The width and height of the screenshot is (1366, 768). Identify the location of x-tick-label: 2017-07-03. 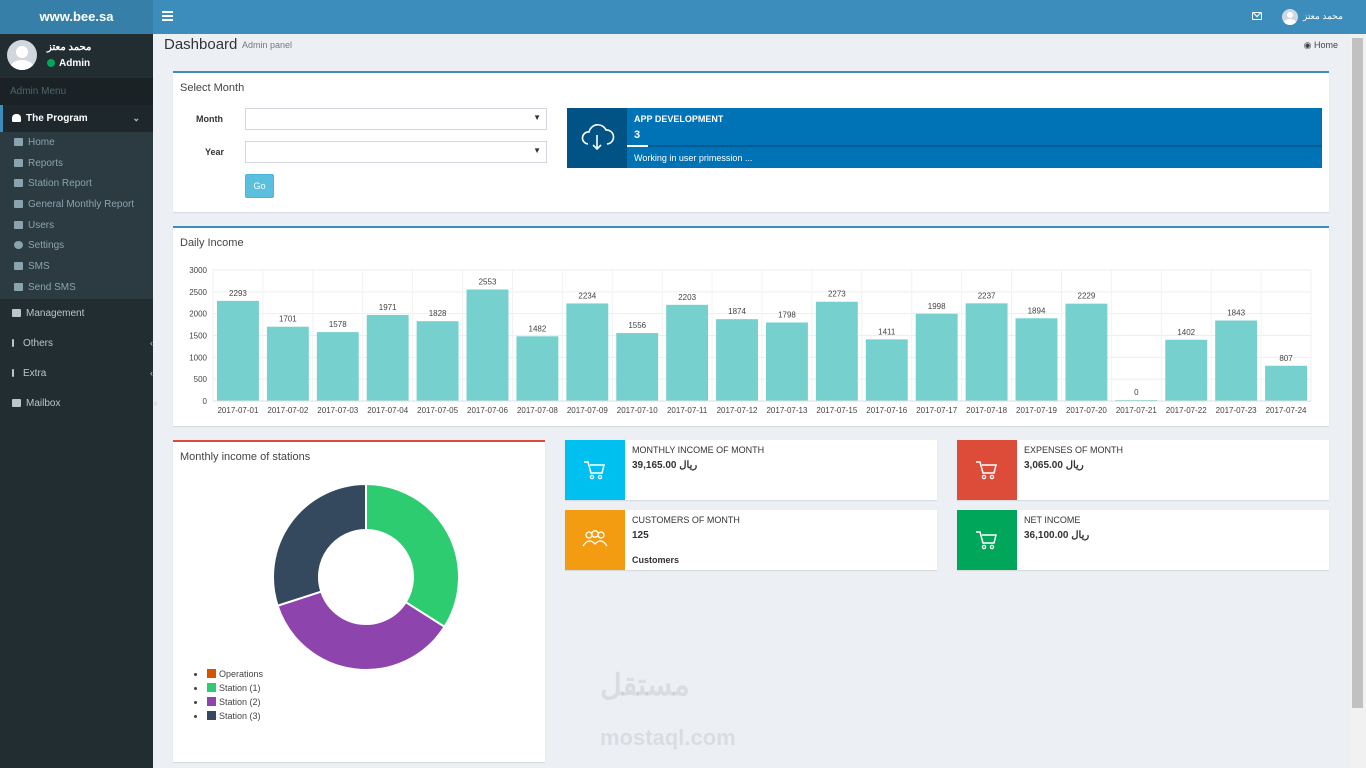
(337, 410).